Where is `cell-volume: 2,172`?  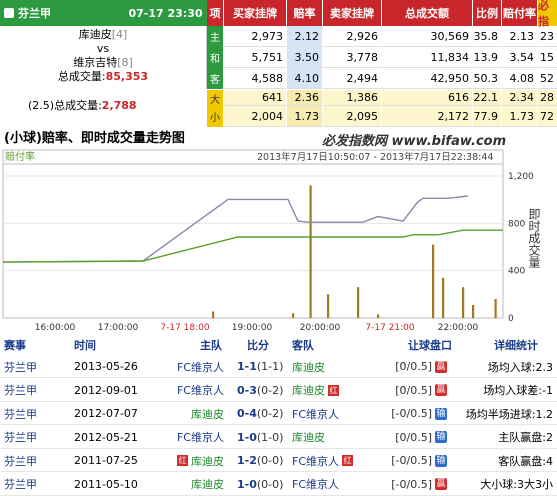 cell-volume: 2,172 is located at coordinates (427, 116).